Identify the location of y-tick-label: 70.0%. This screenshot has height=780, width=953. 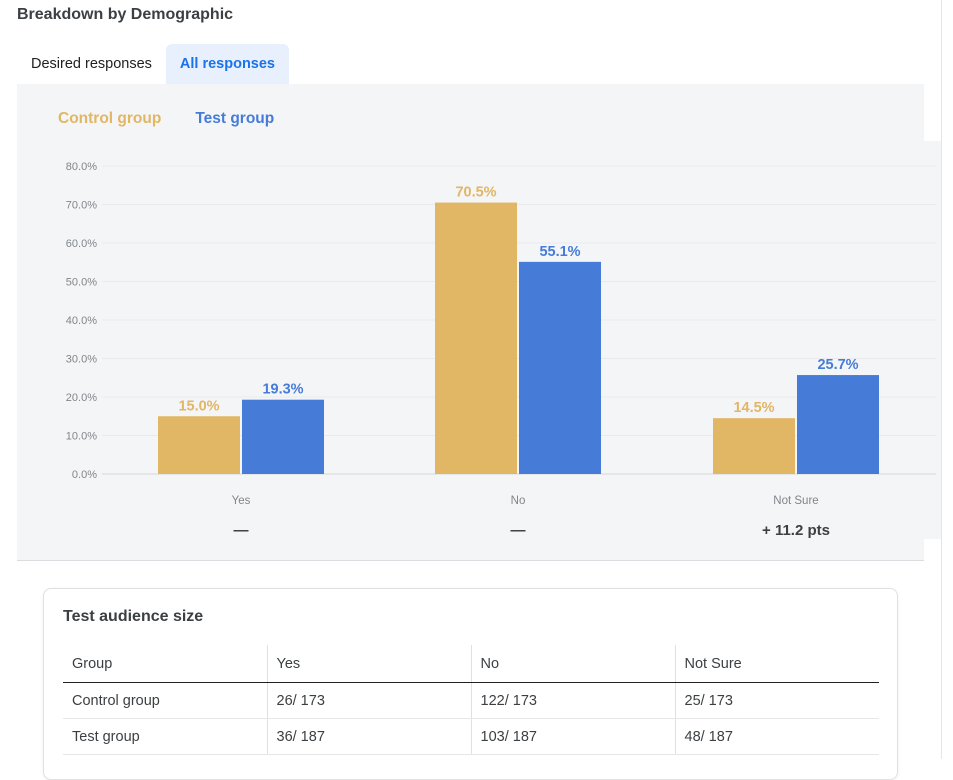
(81, 206).